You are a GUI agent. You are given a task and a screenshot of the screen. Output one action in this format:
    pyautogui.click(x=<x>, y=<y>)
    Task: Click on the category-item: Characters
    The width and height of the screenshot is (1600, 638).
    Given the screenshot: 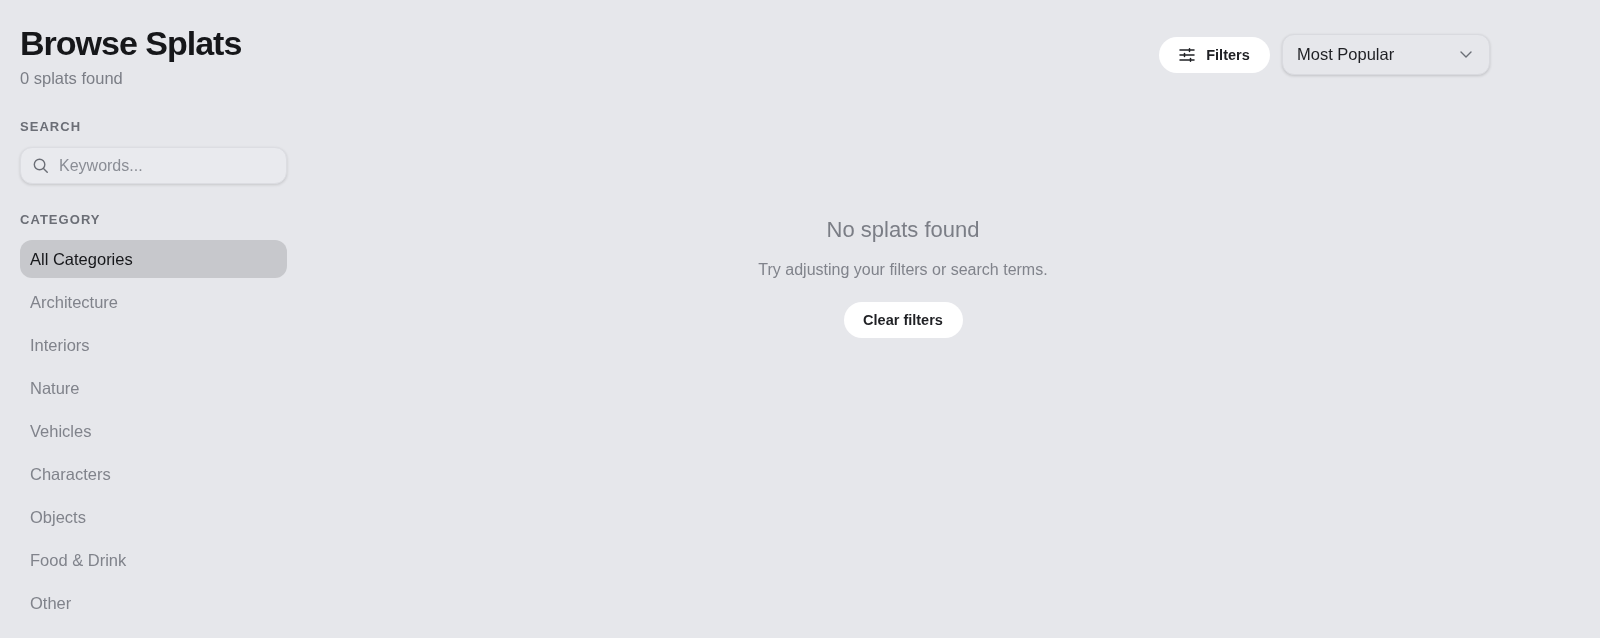 What is the action you would take?
    pyautogui.click(x=153, y=474)
    